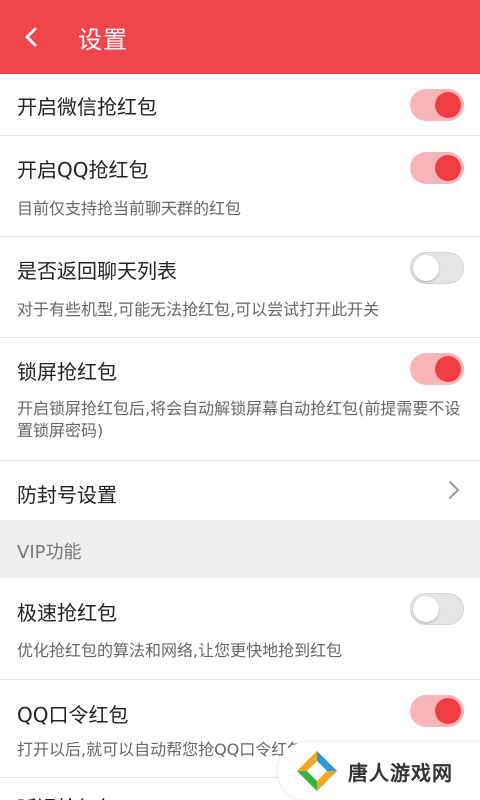  What do you see at coordinates (240, 287) in the screenshot?
I see `setting-row-back-to-list: 是否返回聊天列表 对于有些机型,可能无法抢红包,可以尝试打开此开关` at bounding box center [240, 287].